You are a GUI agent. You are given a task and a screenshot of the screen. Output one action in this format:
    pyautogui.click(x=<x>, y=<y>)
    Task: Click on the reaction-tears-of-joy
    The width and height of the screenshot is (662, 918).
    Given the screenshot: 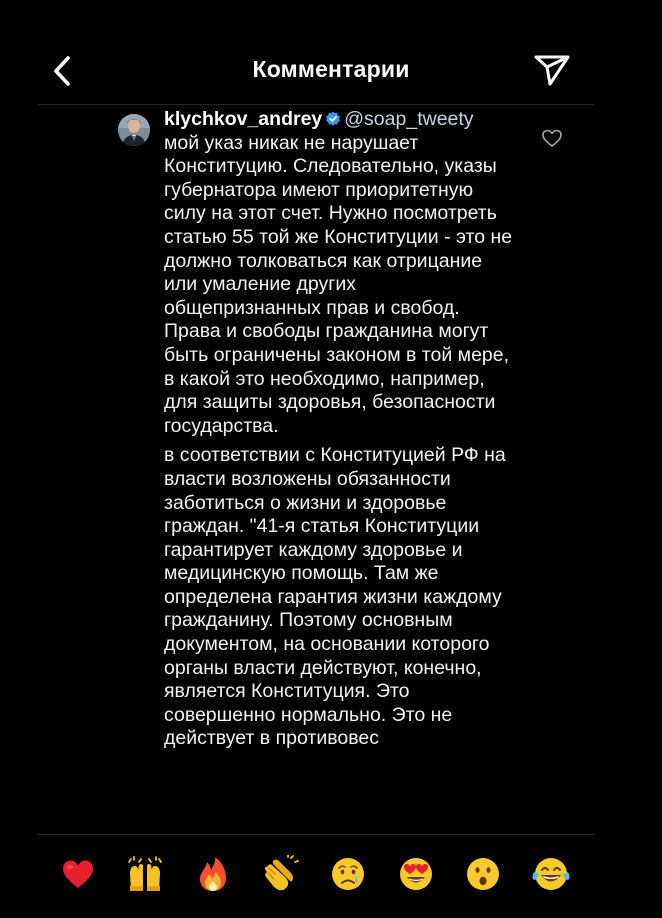 What is the action you would take?
    pyautogui.click(x=551, y=874)
    